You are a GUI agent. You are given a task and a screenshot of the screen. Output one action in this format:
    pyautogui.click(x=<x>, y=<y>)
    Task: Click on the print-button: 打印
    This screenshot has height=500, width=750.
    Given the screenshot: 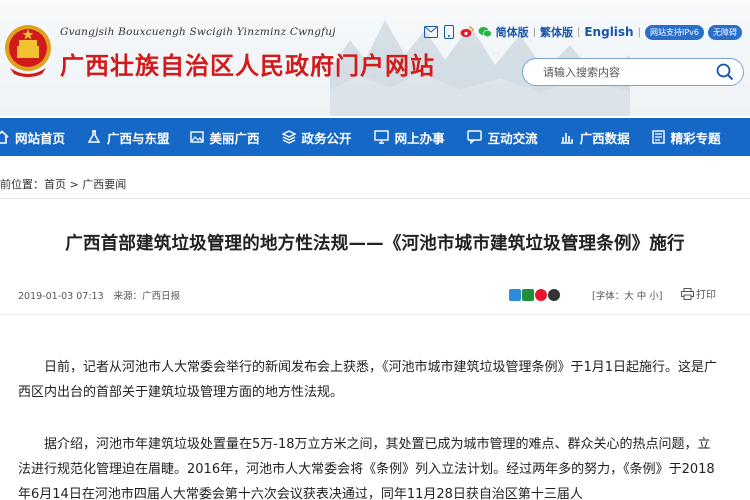 What is the action you would take?
    pyautogui.click(x=698, y=293)
    